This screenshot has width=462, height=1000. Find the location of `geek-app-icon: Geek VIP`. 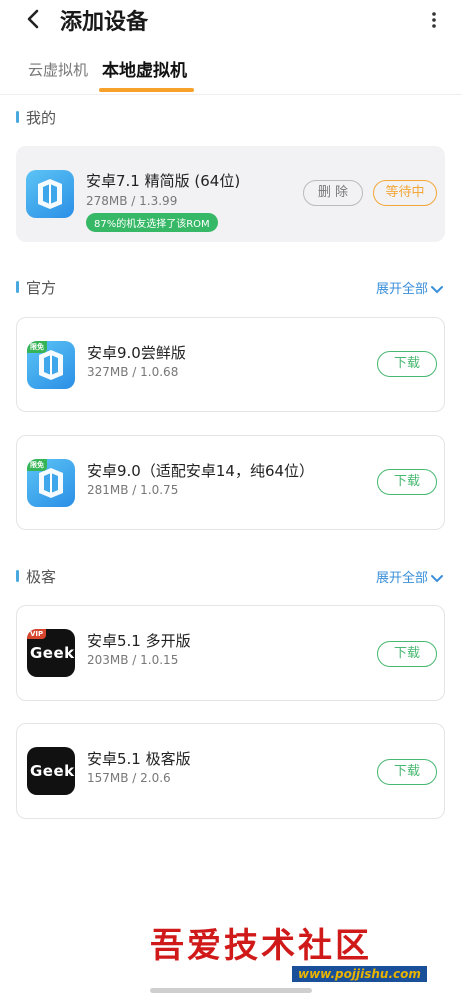

geek-app-icon: Geek VIP is located at coordinates (51, 653).